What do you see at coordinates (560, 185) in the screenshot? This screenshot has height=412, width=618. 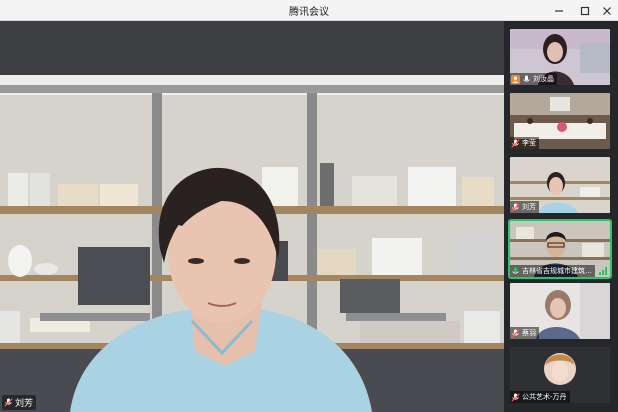 I see `participant-tile: 刘芳` at bounding box center [560, 185].